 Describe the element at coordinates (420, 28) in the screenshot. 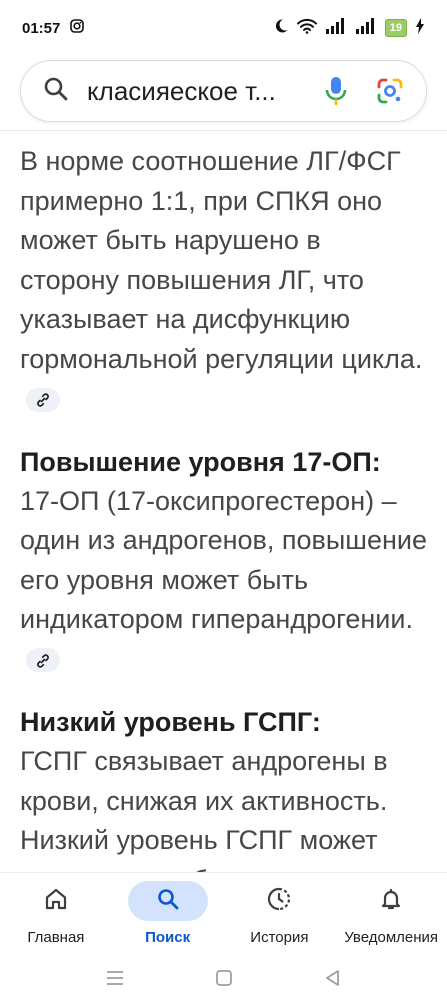

I see `charging-icon` at that location.